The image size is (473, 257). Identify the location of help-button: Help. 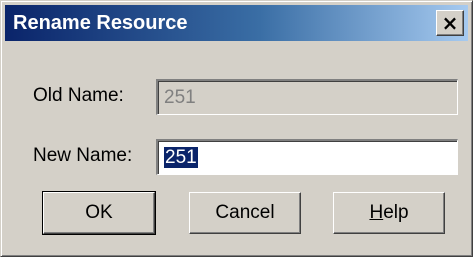
(389, 213).